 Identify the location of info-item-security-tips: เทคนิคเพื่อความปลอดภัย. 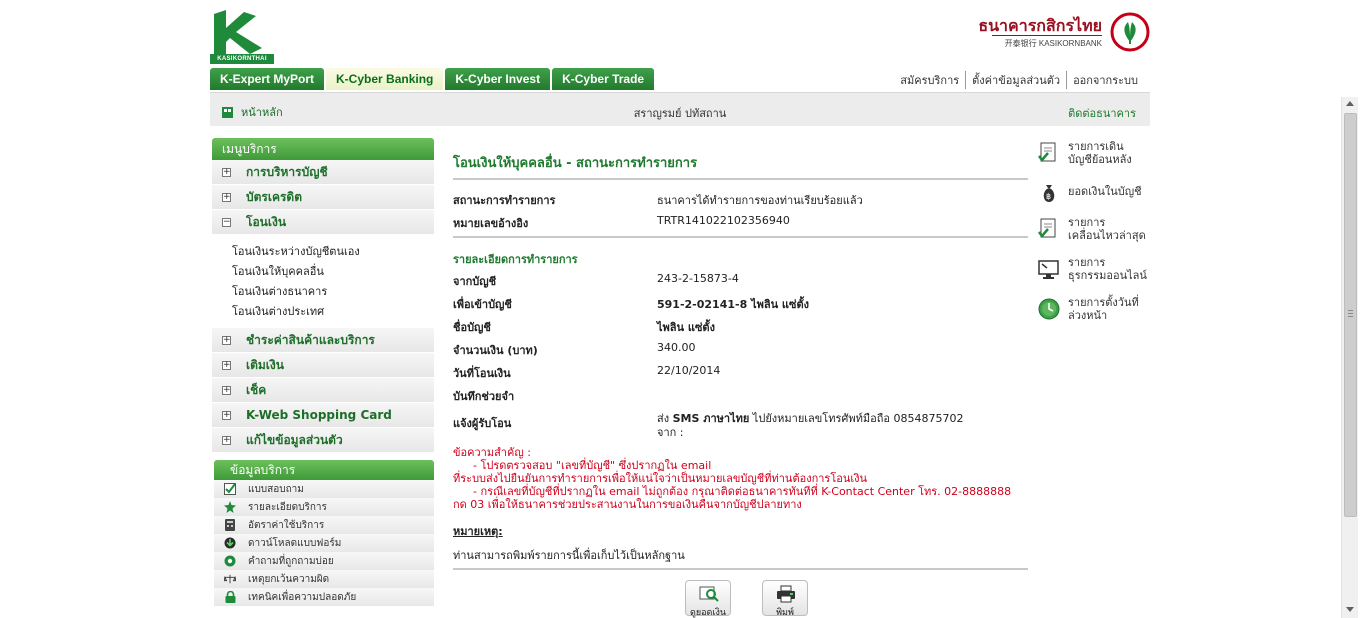
(324, 597).